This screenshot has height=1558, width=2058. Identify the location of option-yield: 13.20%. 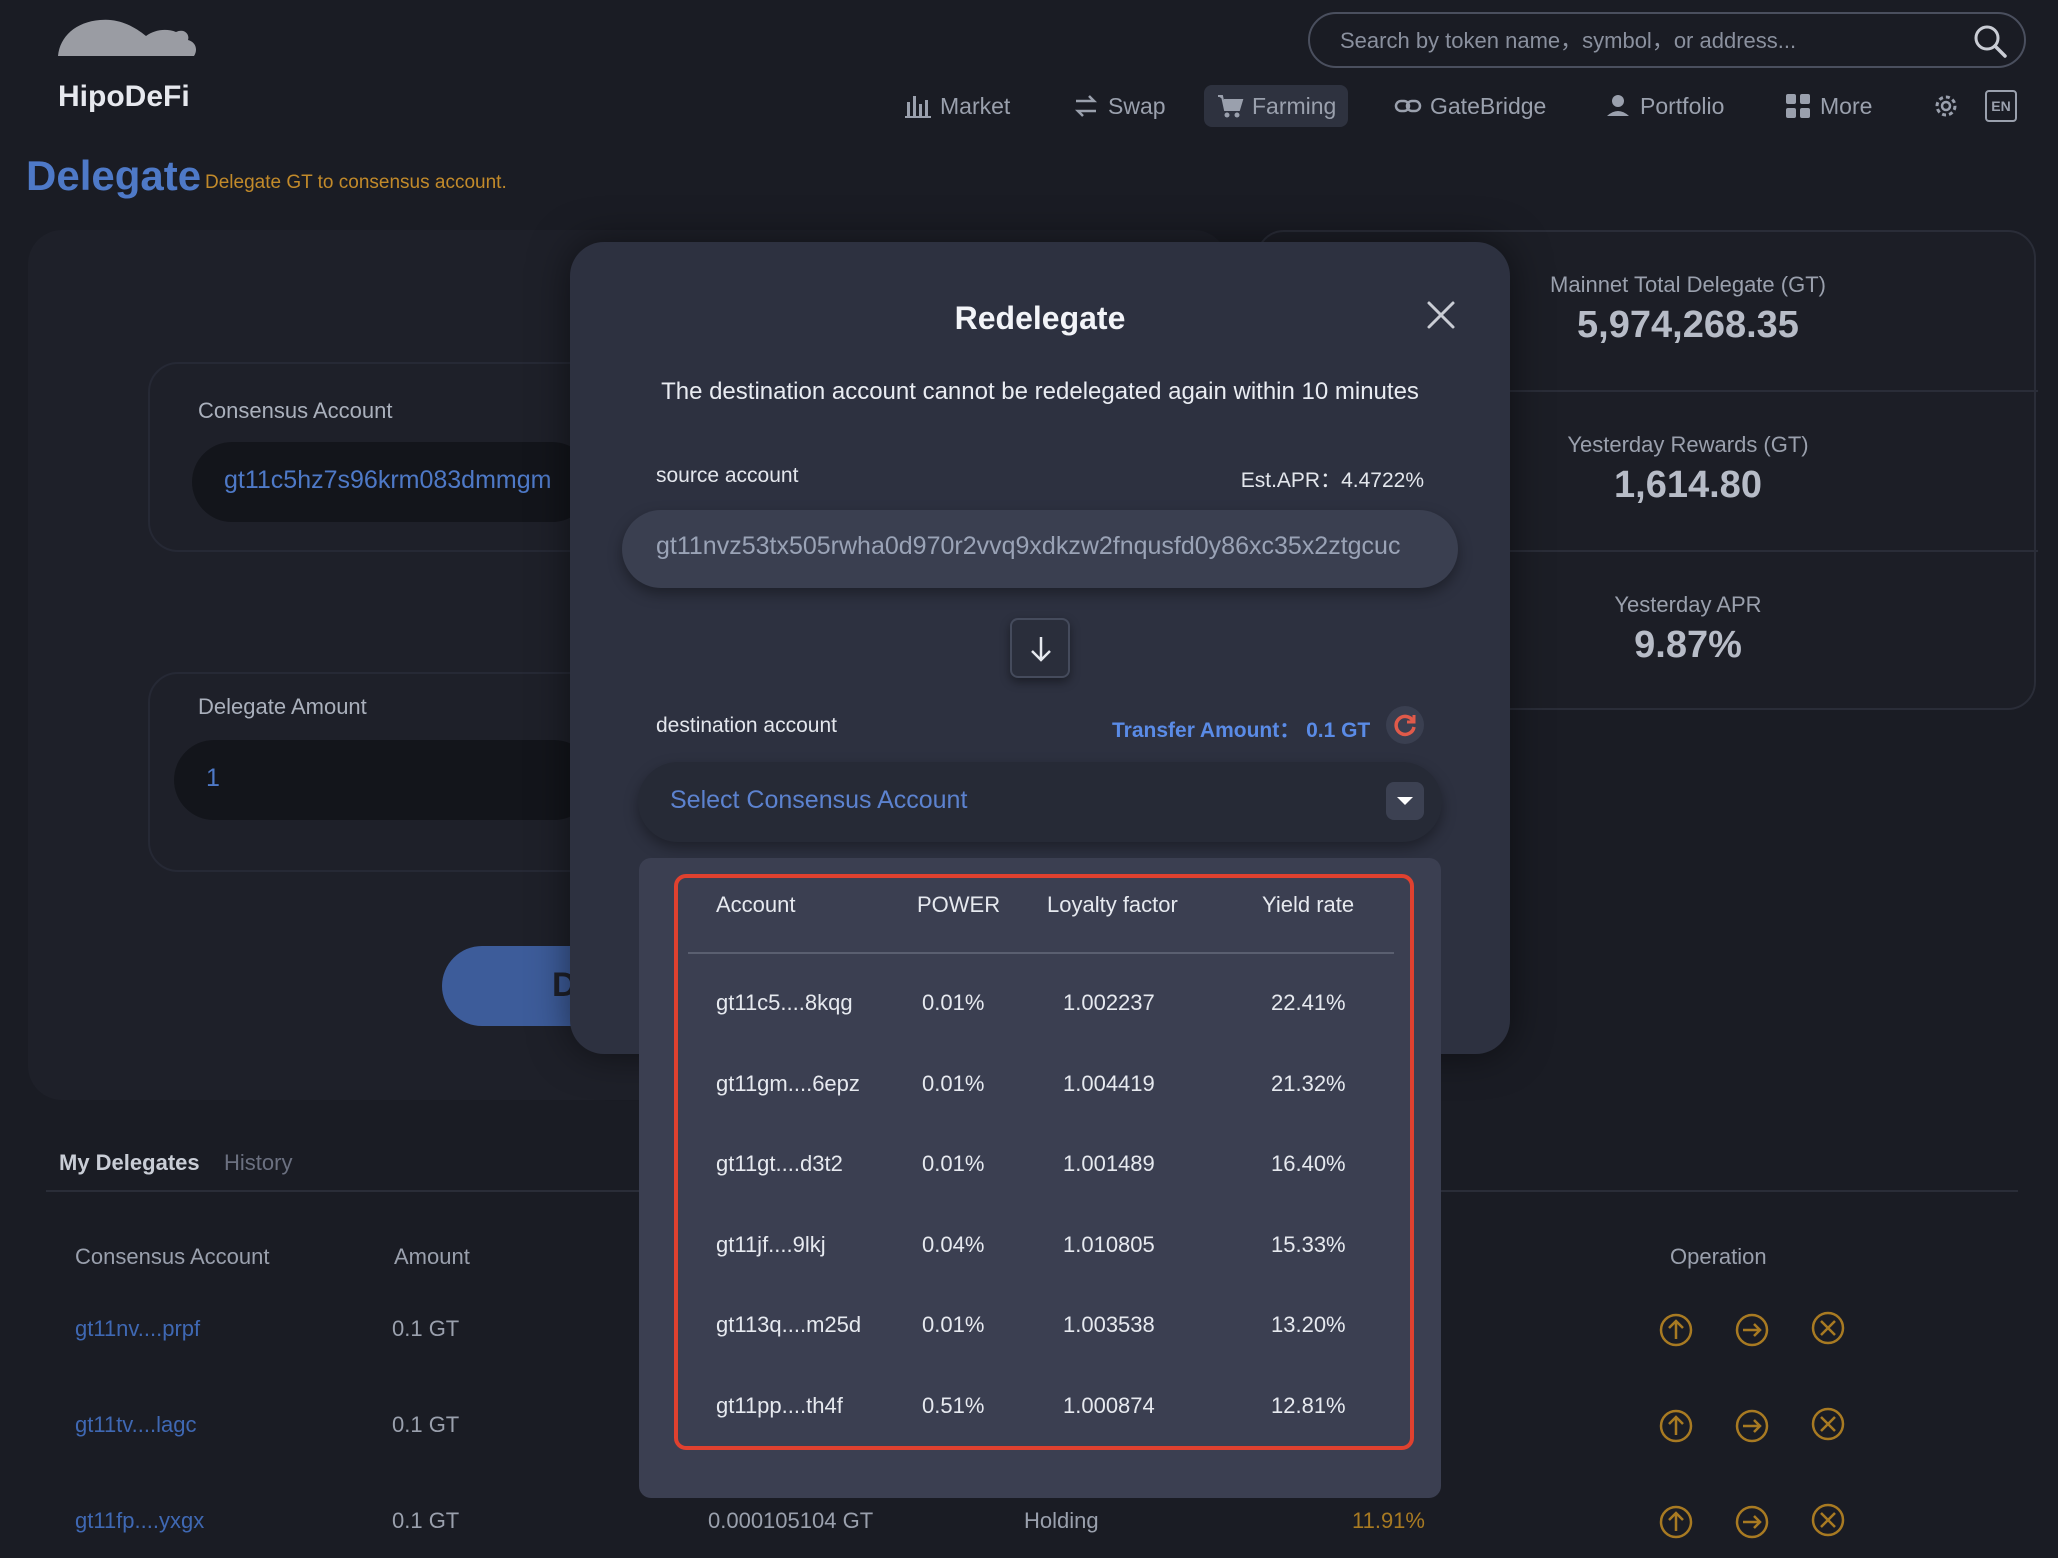
(1308, 1324).